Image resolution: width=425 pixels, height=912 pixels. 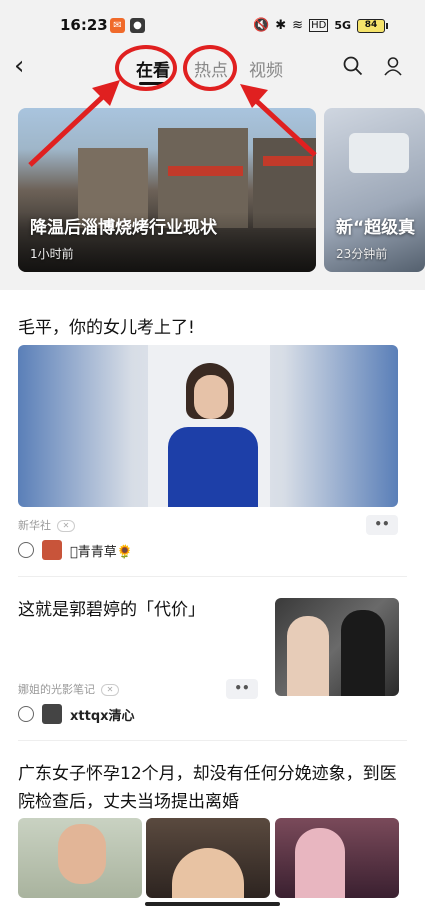 I want to click on back-icon: ‹, so click(x=19, y=66).